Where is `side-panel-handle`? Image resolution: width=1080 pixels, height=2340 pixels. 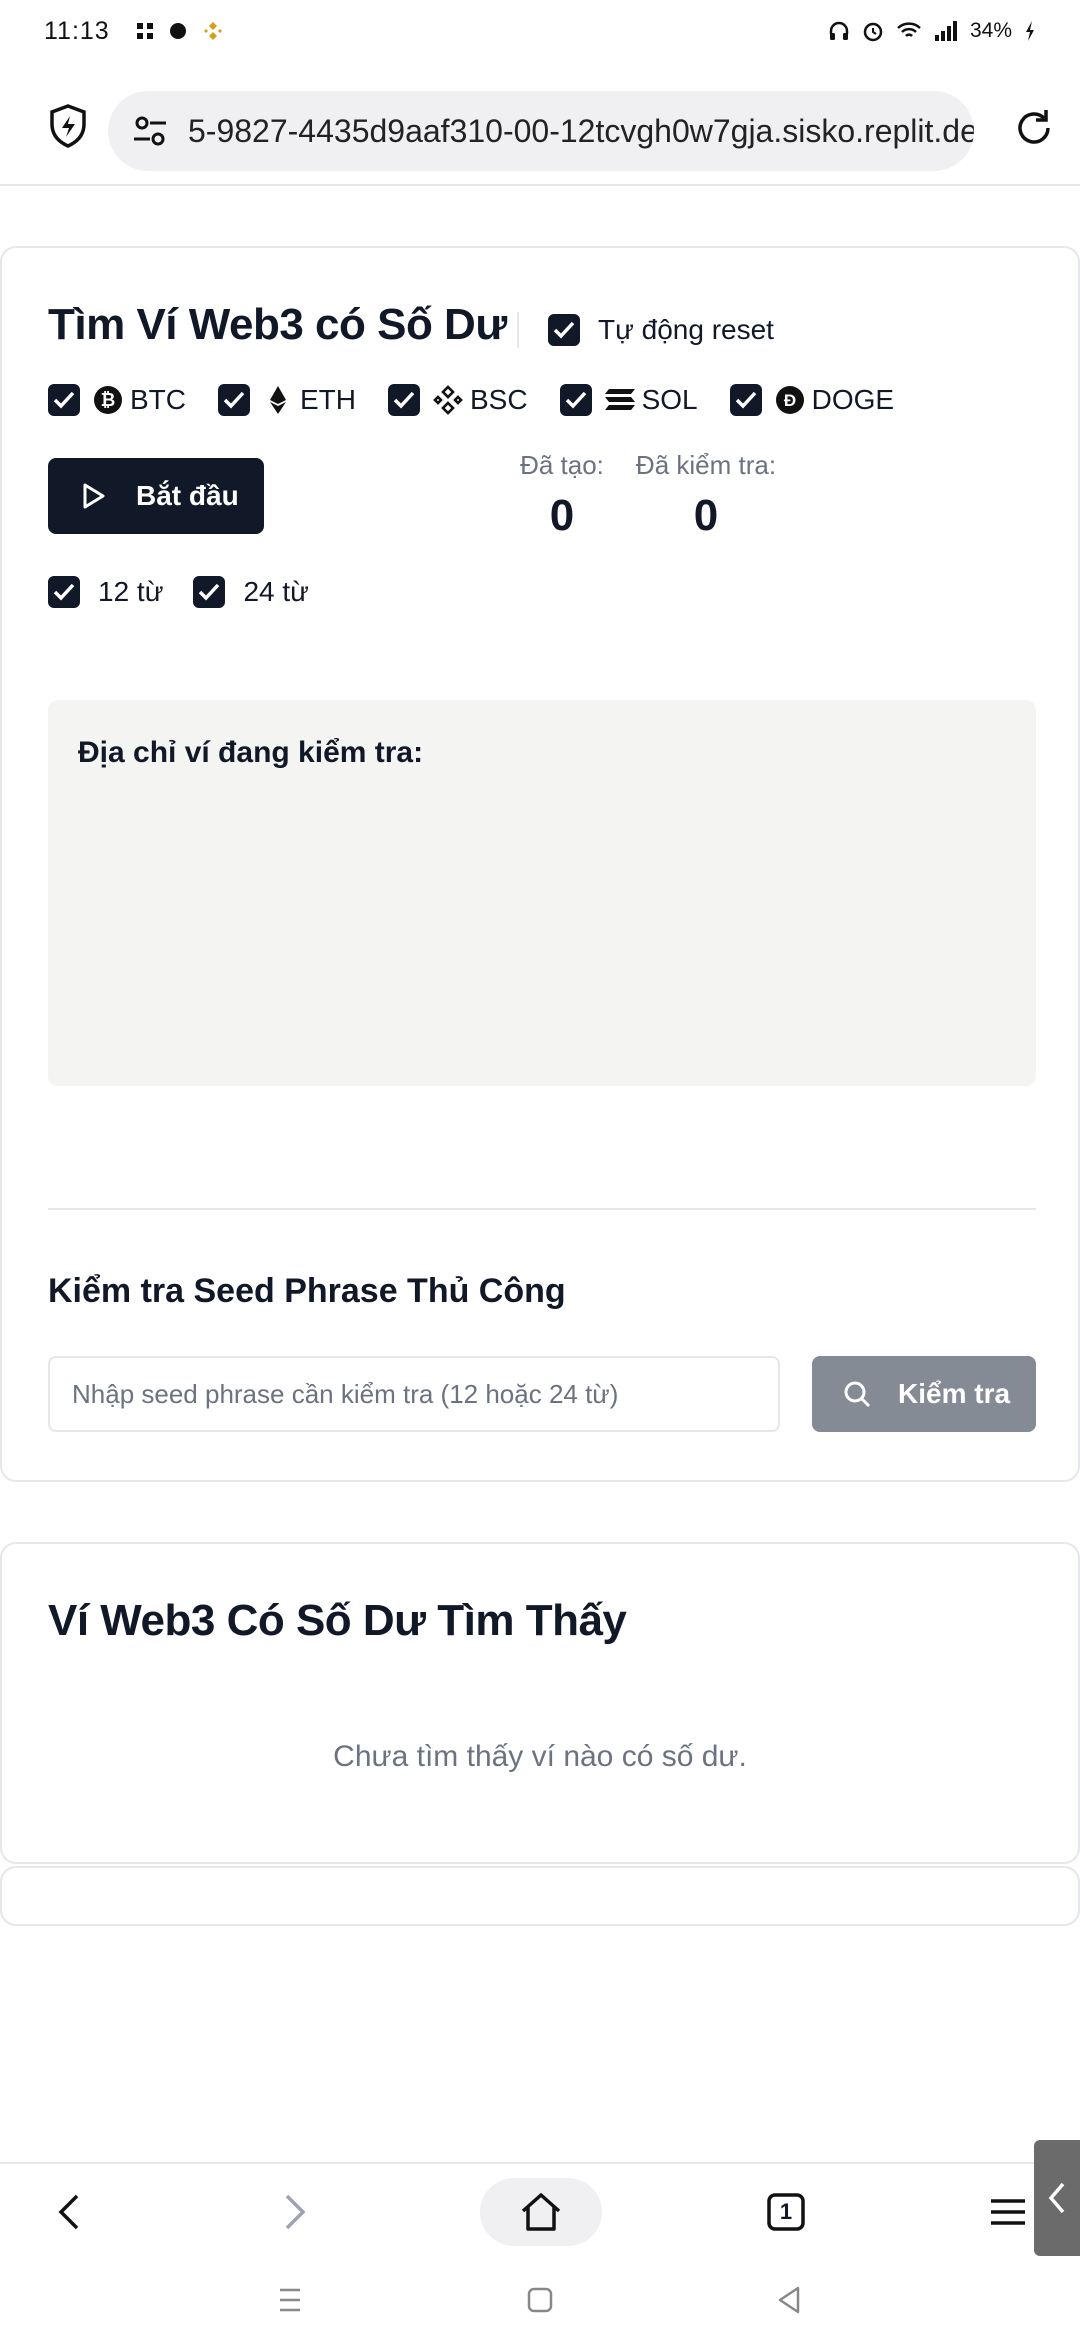
side-panel-handle is located at coordinates (1057, 2198).